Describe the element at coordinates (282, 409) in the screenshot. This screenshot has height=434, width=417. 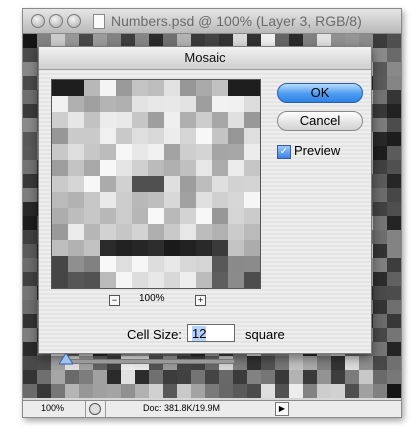
I see `triangle-right-icon: ▶` at that location.